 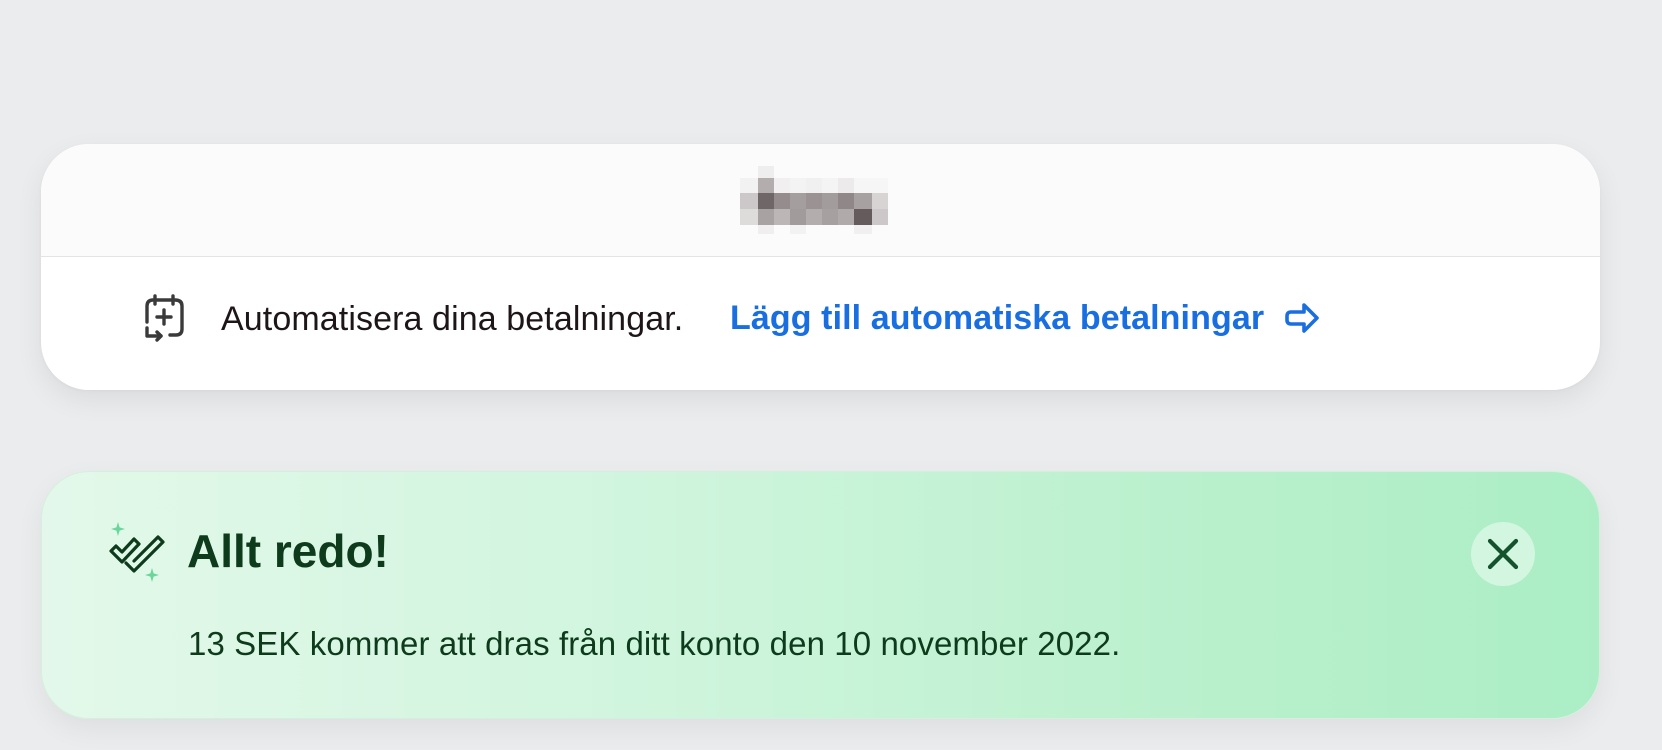 What do you see at coordinates (997, 317) in the screenshot?
I see `add-automatic-payments-label: Lägg till automatiska betalningar` at bounding box center [997, 317].